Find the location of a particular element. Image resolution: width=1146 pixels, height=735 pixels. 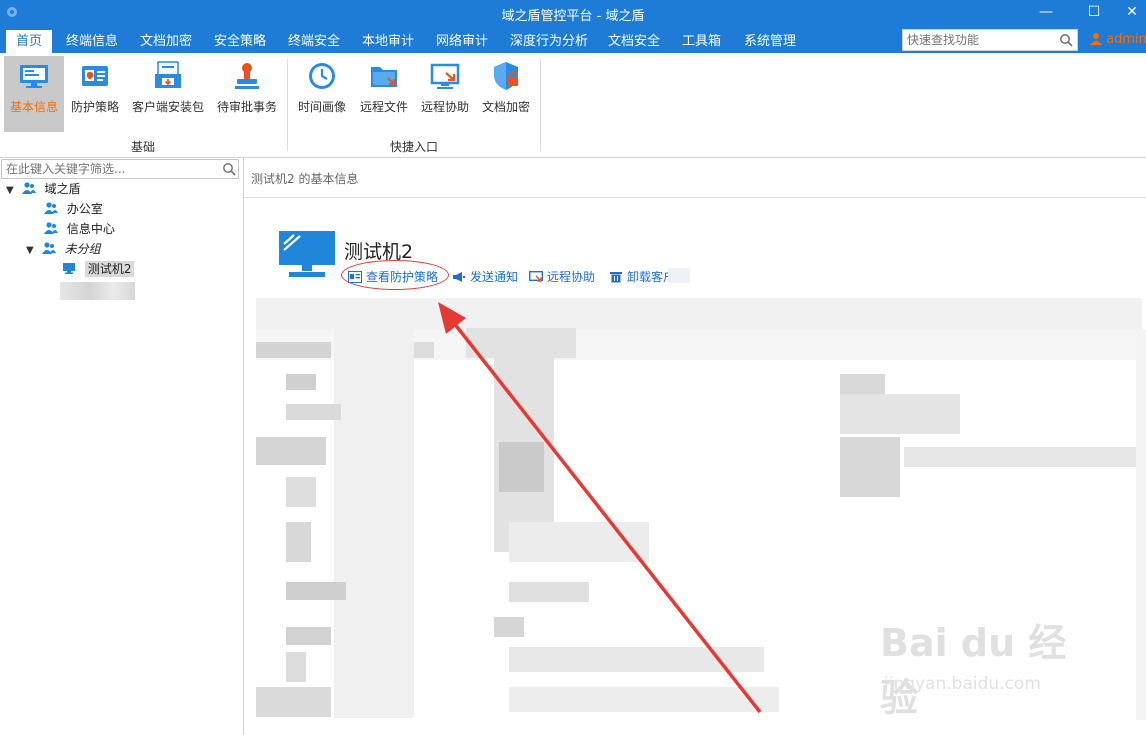

baidu-watermark: Bai du 经验 jingyan.baidu.com is located at coordinates (990, 666).